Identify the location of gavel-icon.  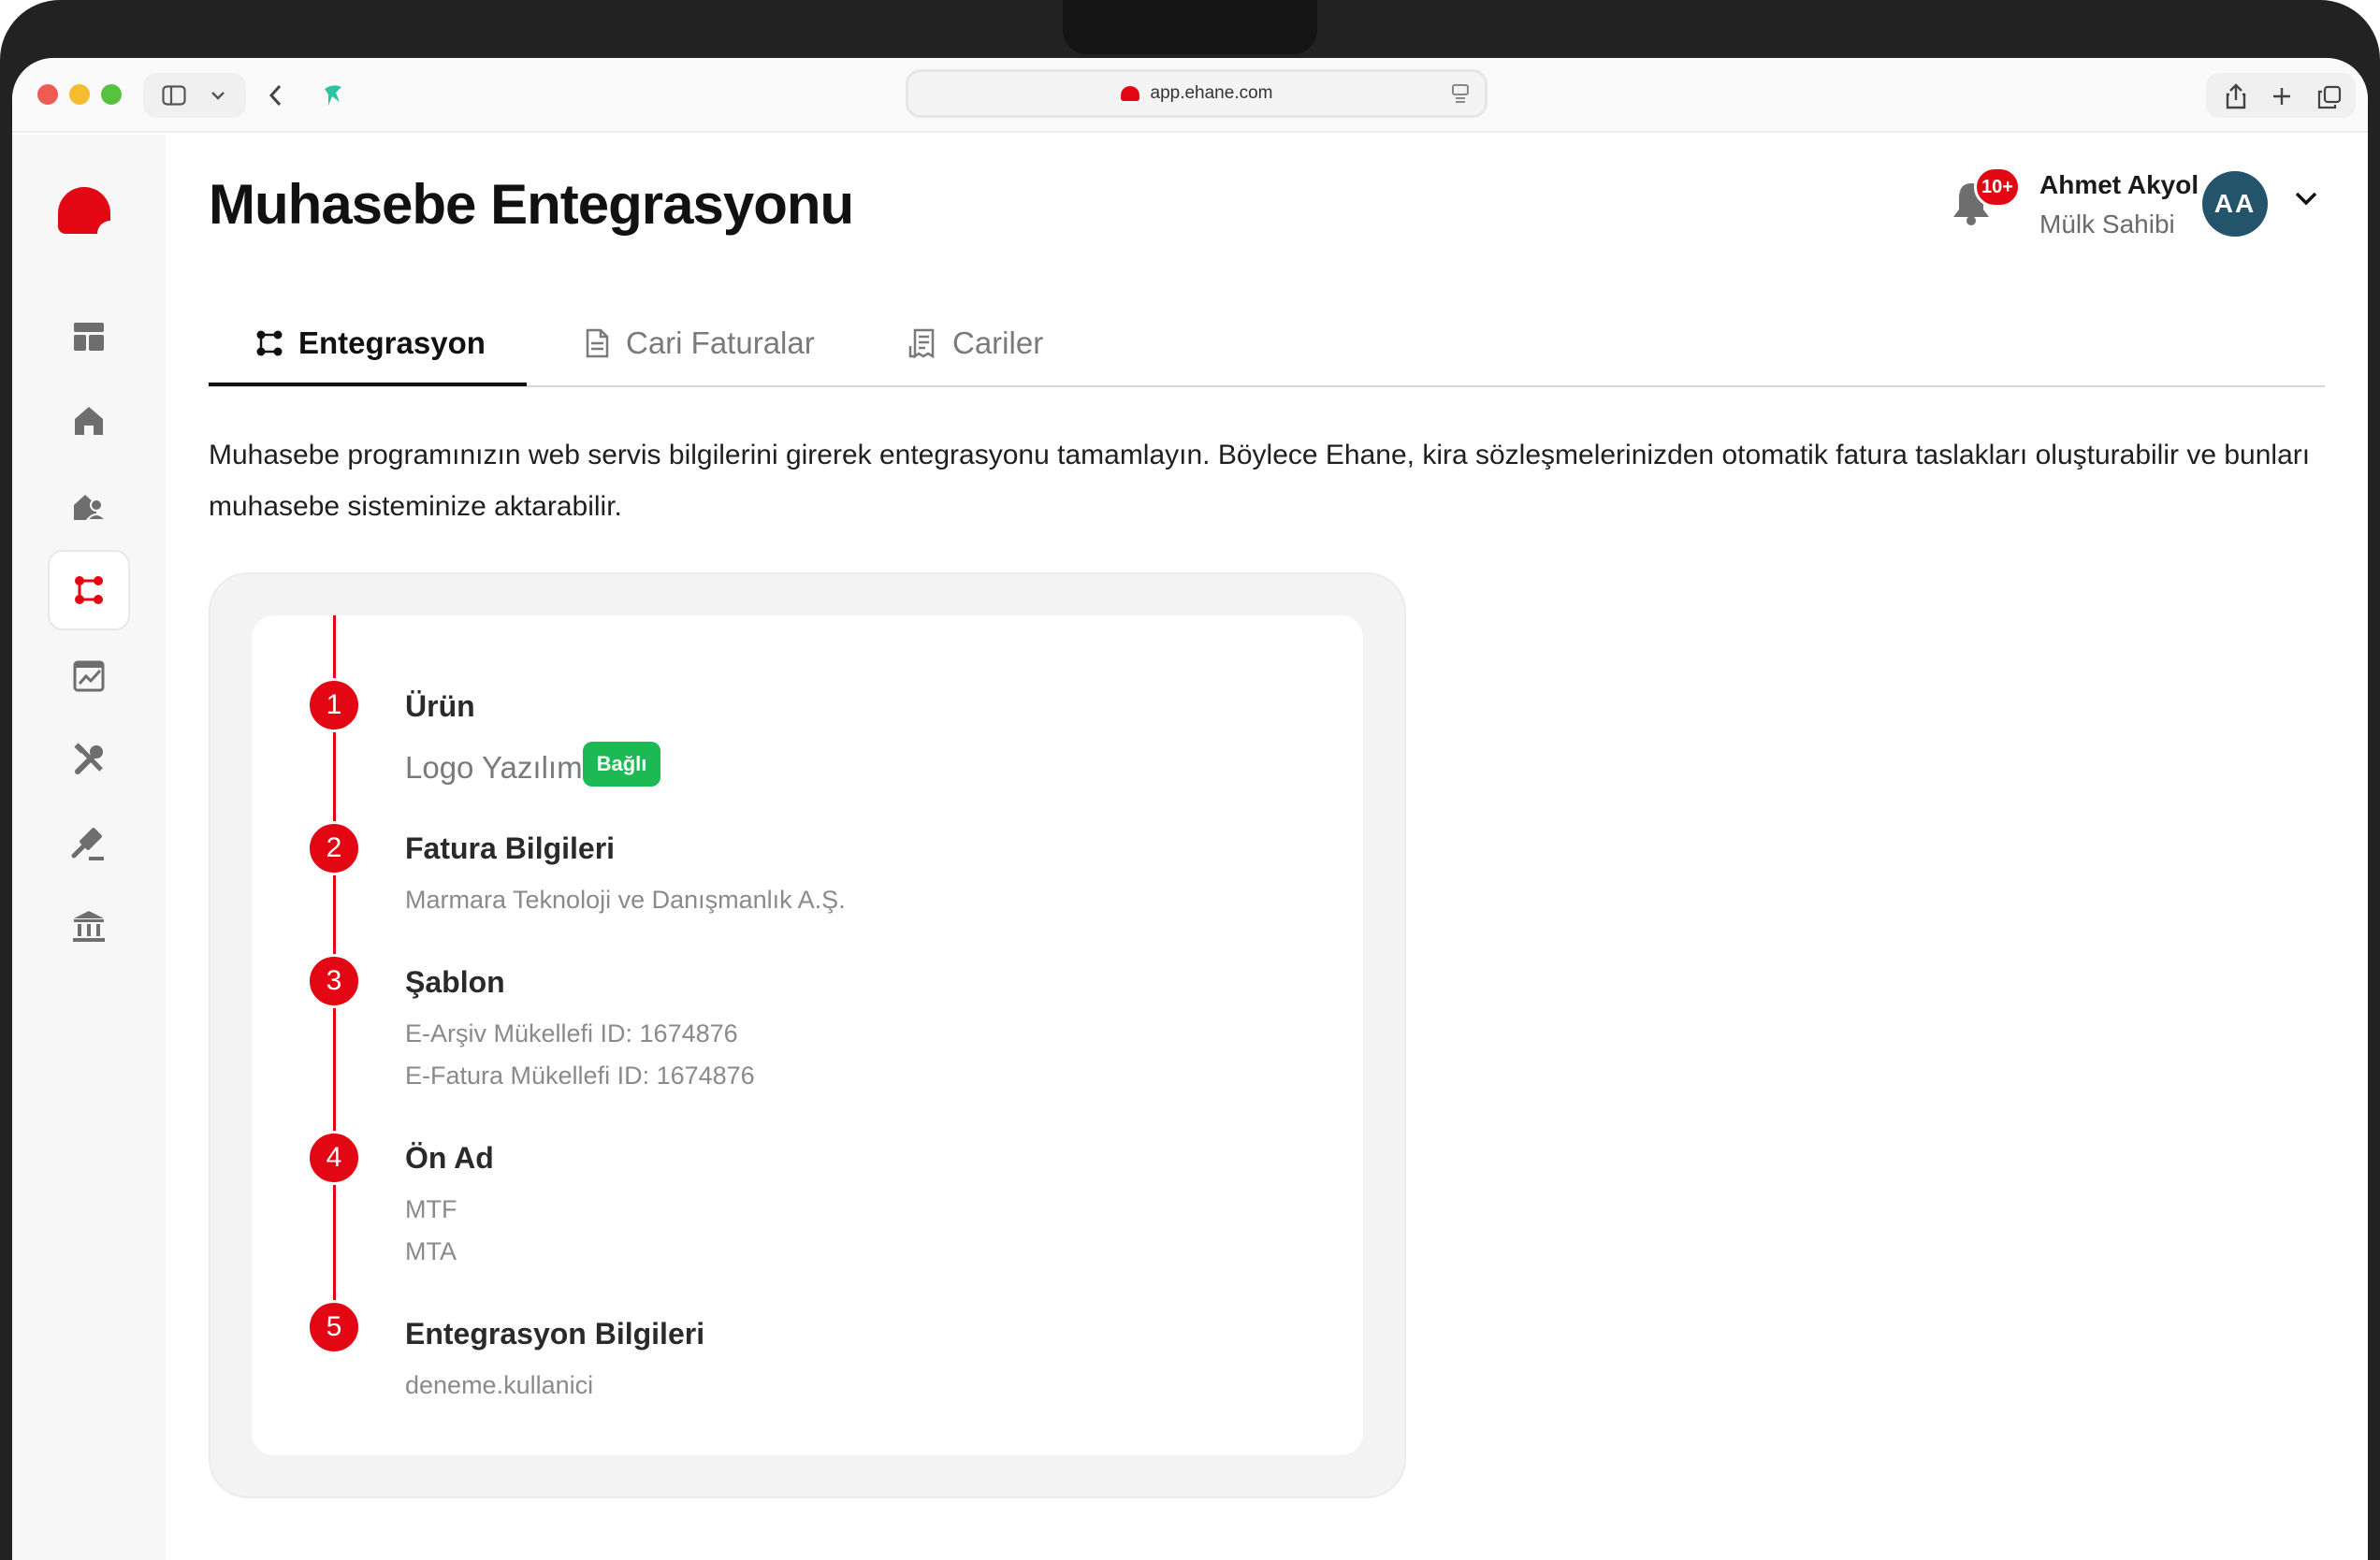
(87, 844).